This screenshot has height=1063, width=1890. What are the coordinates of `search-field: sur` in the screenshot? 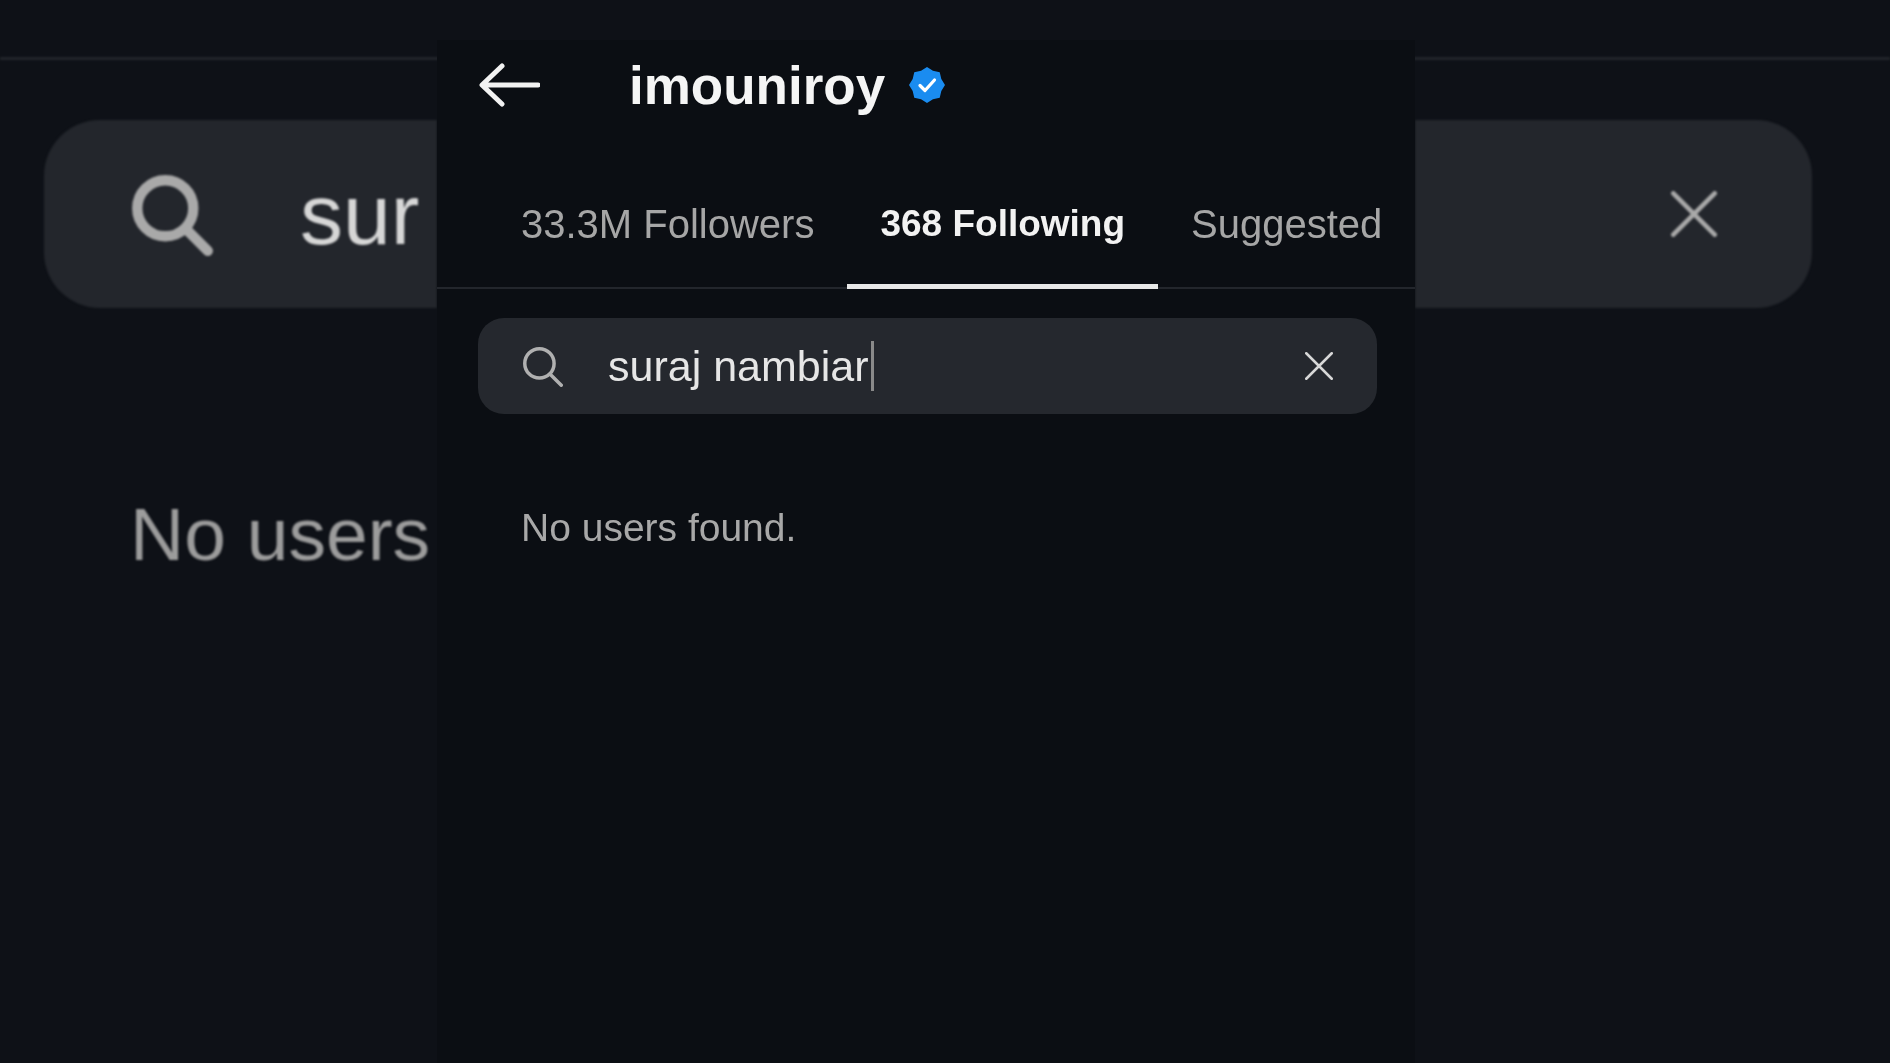 It's located at (240, 214).